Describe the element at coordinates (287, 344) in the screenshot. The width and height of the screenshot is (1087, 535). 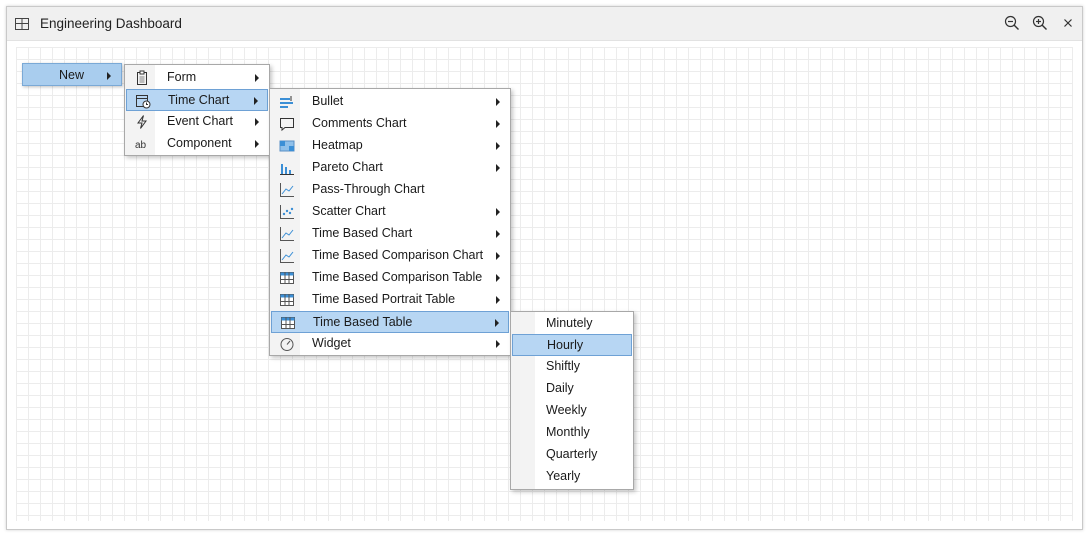
I see `gauge-icon` at that location.